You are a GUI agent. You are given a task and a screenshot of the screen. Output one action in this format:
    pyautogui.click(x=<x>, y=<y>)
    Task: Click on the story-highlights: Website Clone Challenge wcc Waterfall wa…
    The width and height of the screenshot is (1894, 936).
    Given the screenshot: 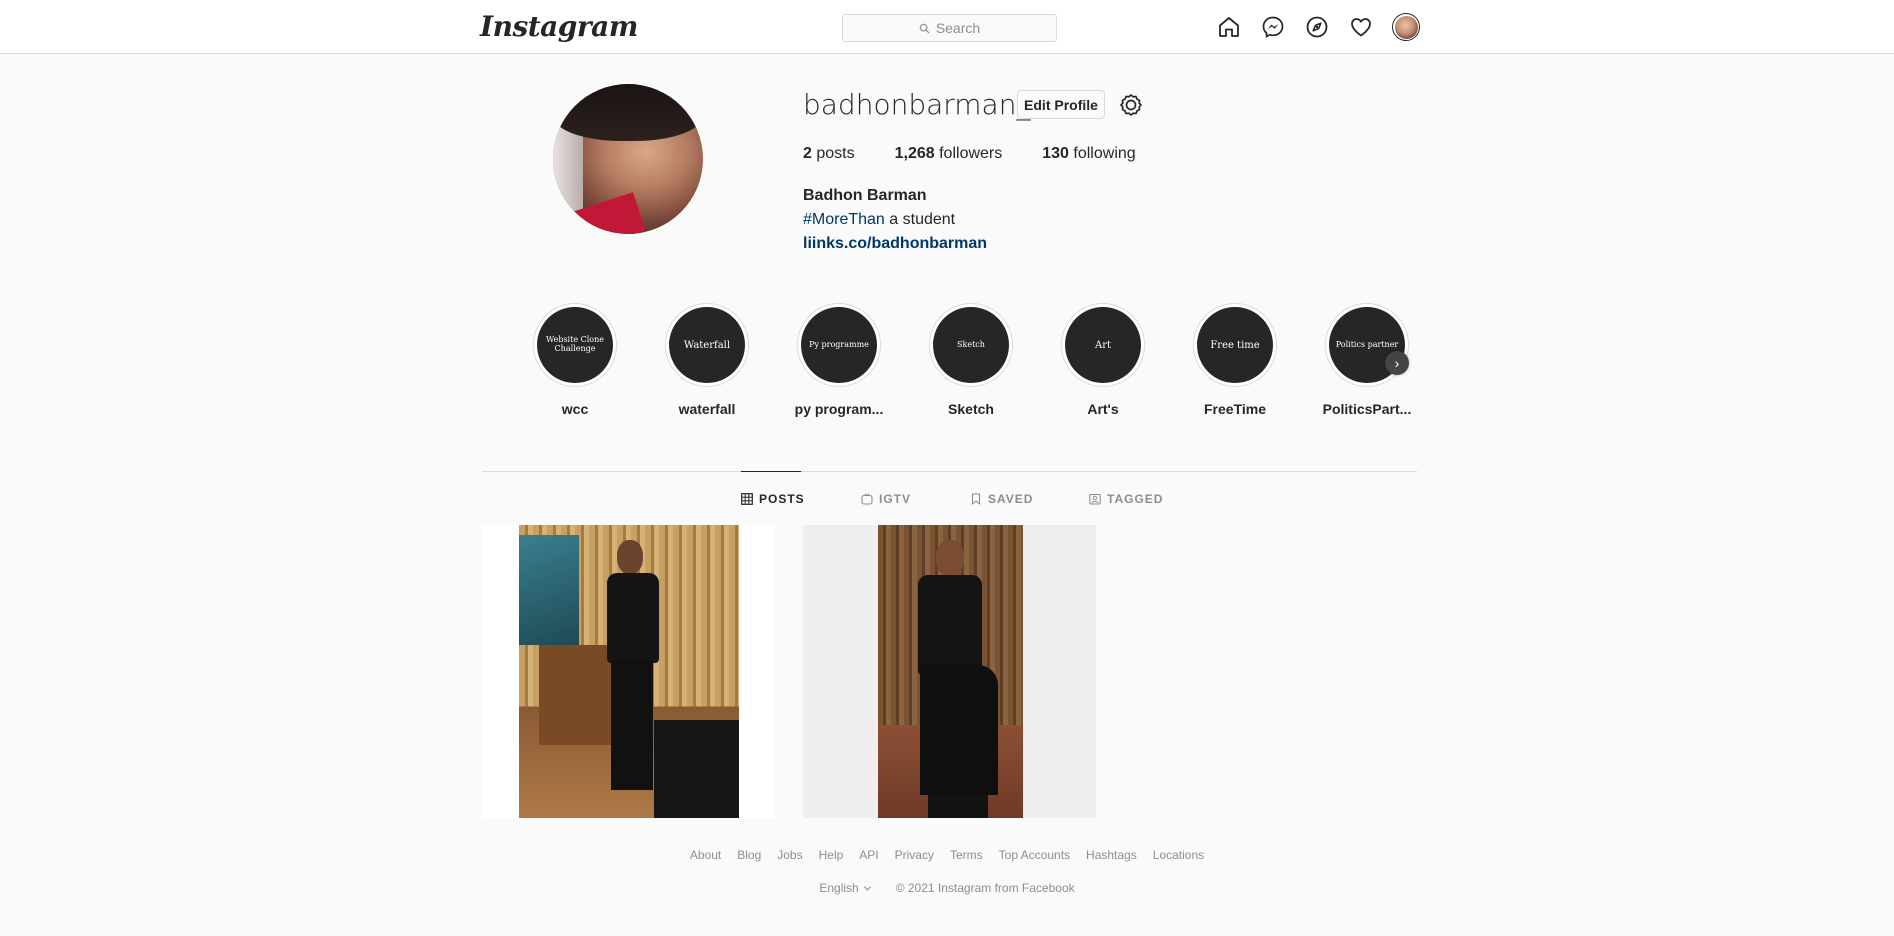 What is the action you would take?
    pyautogui.click(x=970, y=363)
    